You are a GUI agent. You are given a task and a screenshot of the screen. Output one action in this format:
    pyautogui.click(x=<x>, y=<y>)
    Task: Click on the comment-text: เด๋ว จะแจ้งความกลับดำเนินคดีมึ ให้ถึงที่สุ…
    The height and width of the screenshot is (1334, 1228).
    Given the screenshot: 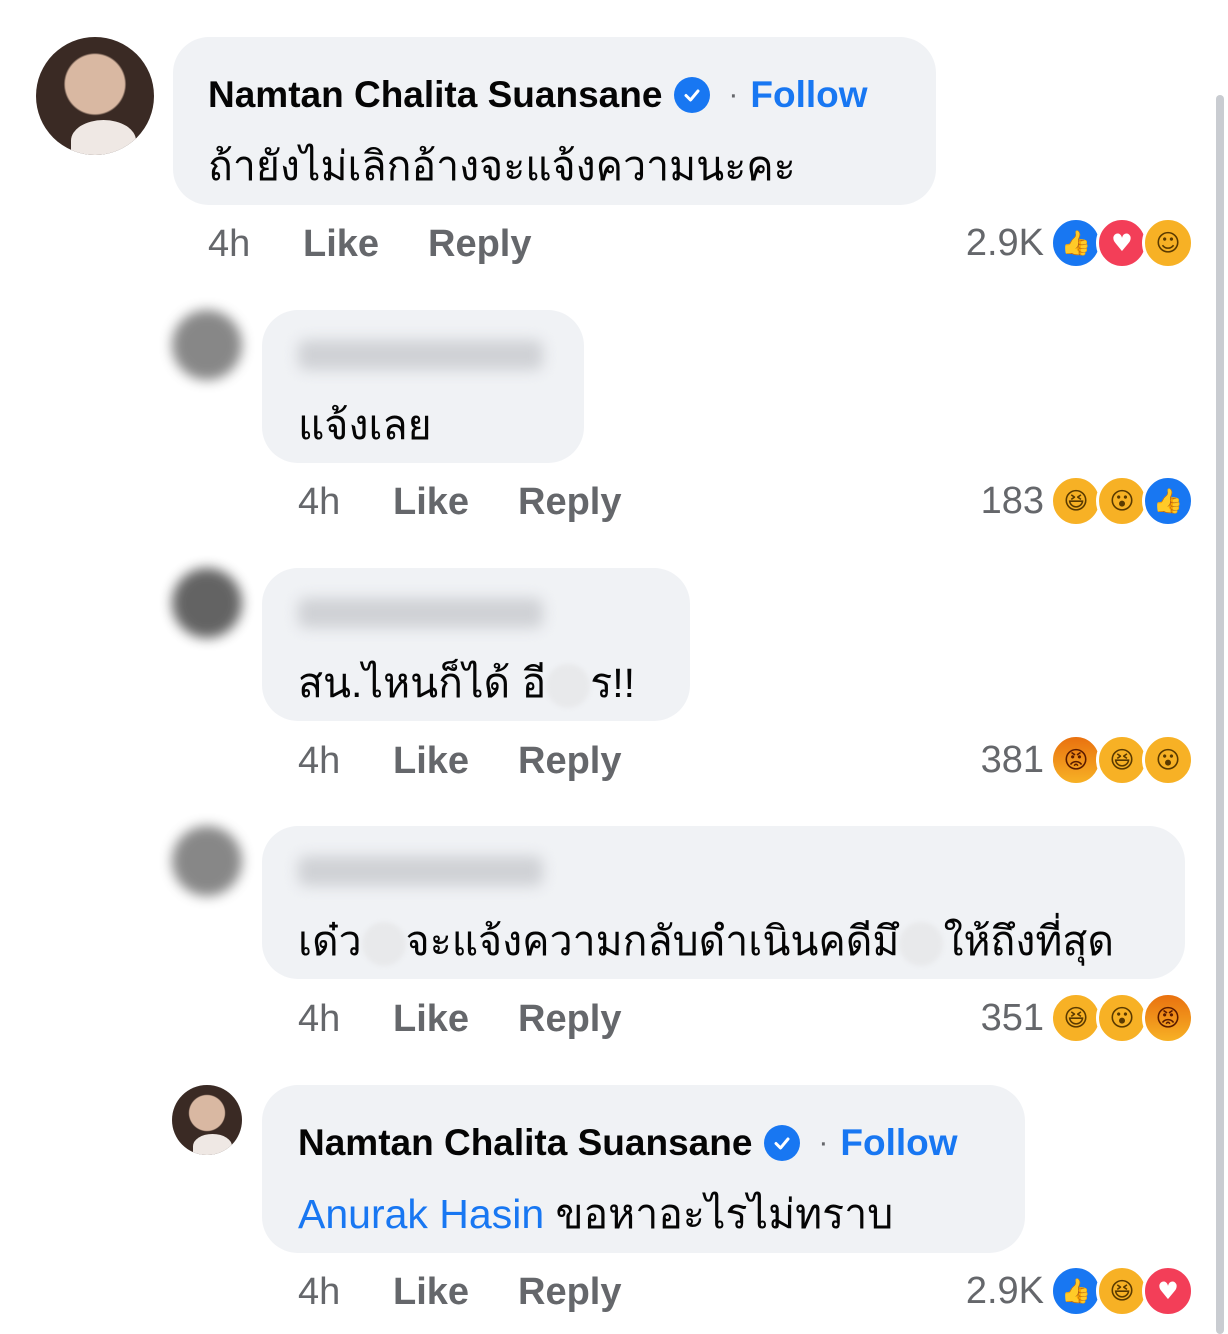 What is the action you would take?
    pyautogui.click(x=706, y=941)
    